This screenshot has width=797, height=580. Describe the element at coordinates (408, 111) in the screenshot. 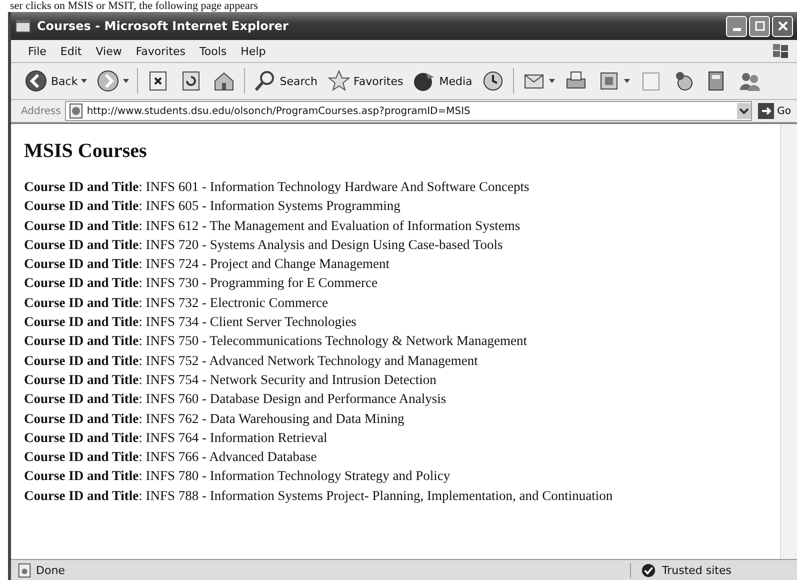

I see `address-field: http://www.students.dsu.edu/olsonch/ProgramCourses.asp?programID=MSIS` at that location.